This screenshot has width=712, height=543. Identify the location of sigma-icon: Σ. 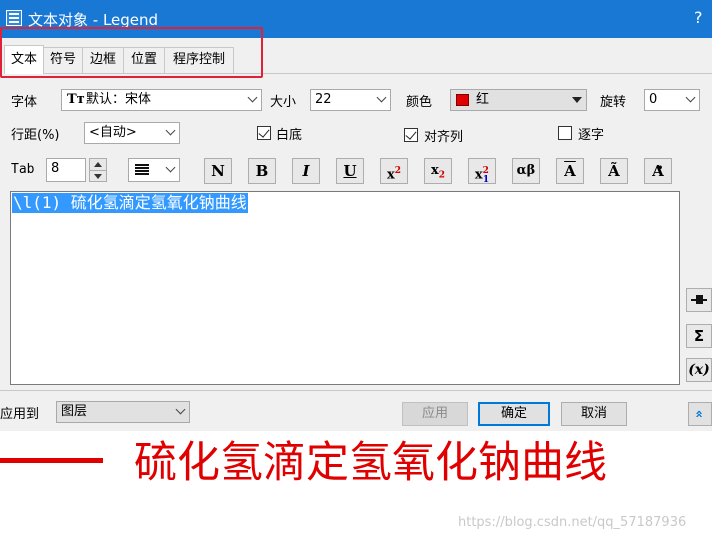
(699, 336).